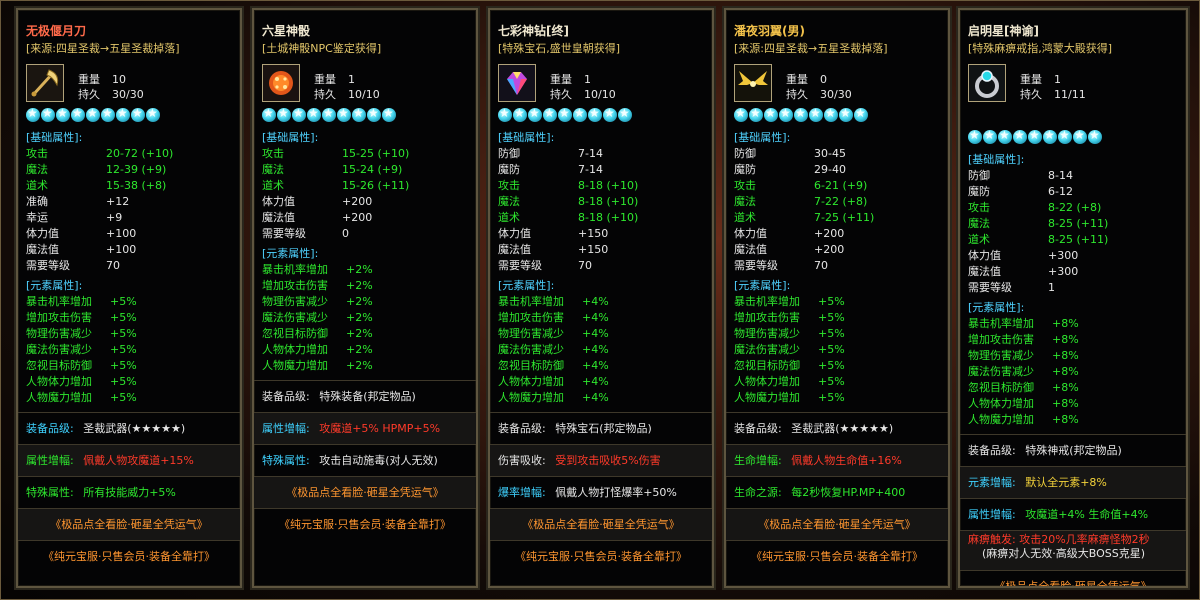 Image resolution: width=1200 pixels, height=600 pixels. I want to click on attribute-value: 15-24 (+9), so click(372, 169).